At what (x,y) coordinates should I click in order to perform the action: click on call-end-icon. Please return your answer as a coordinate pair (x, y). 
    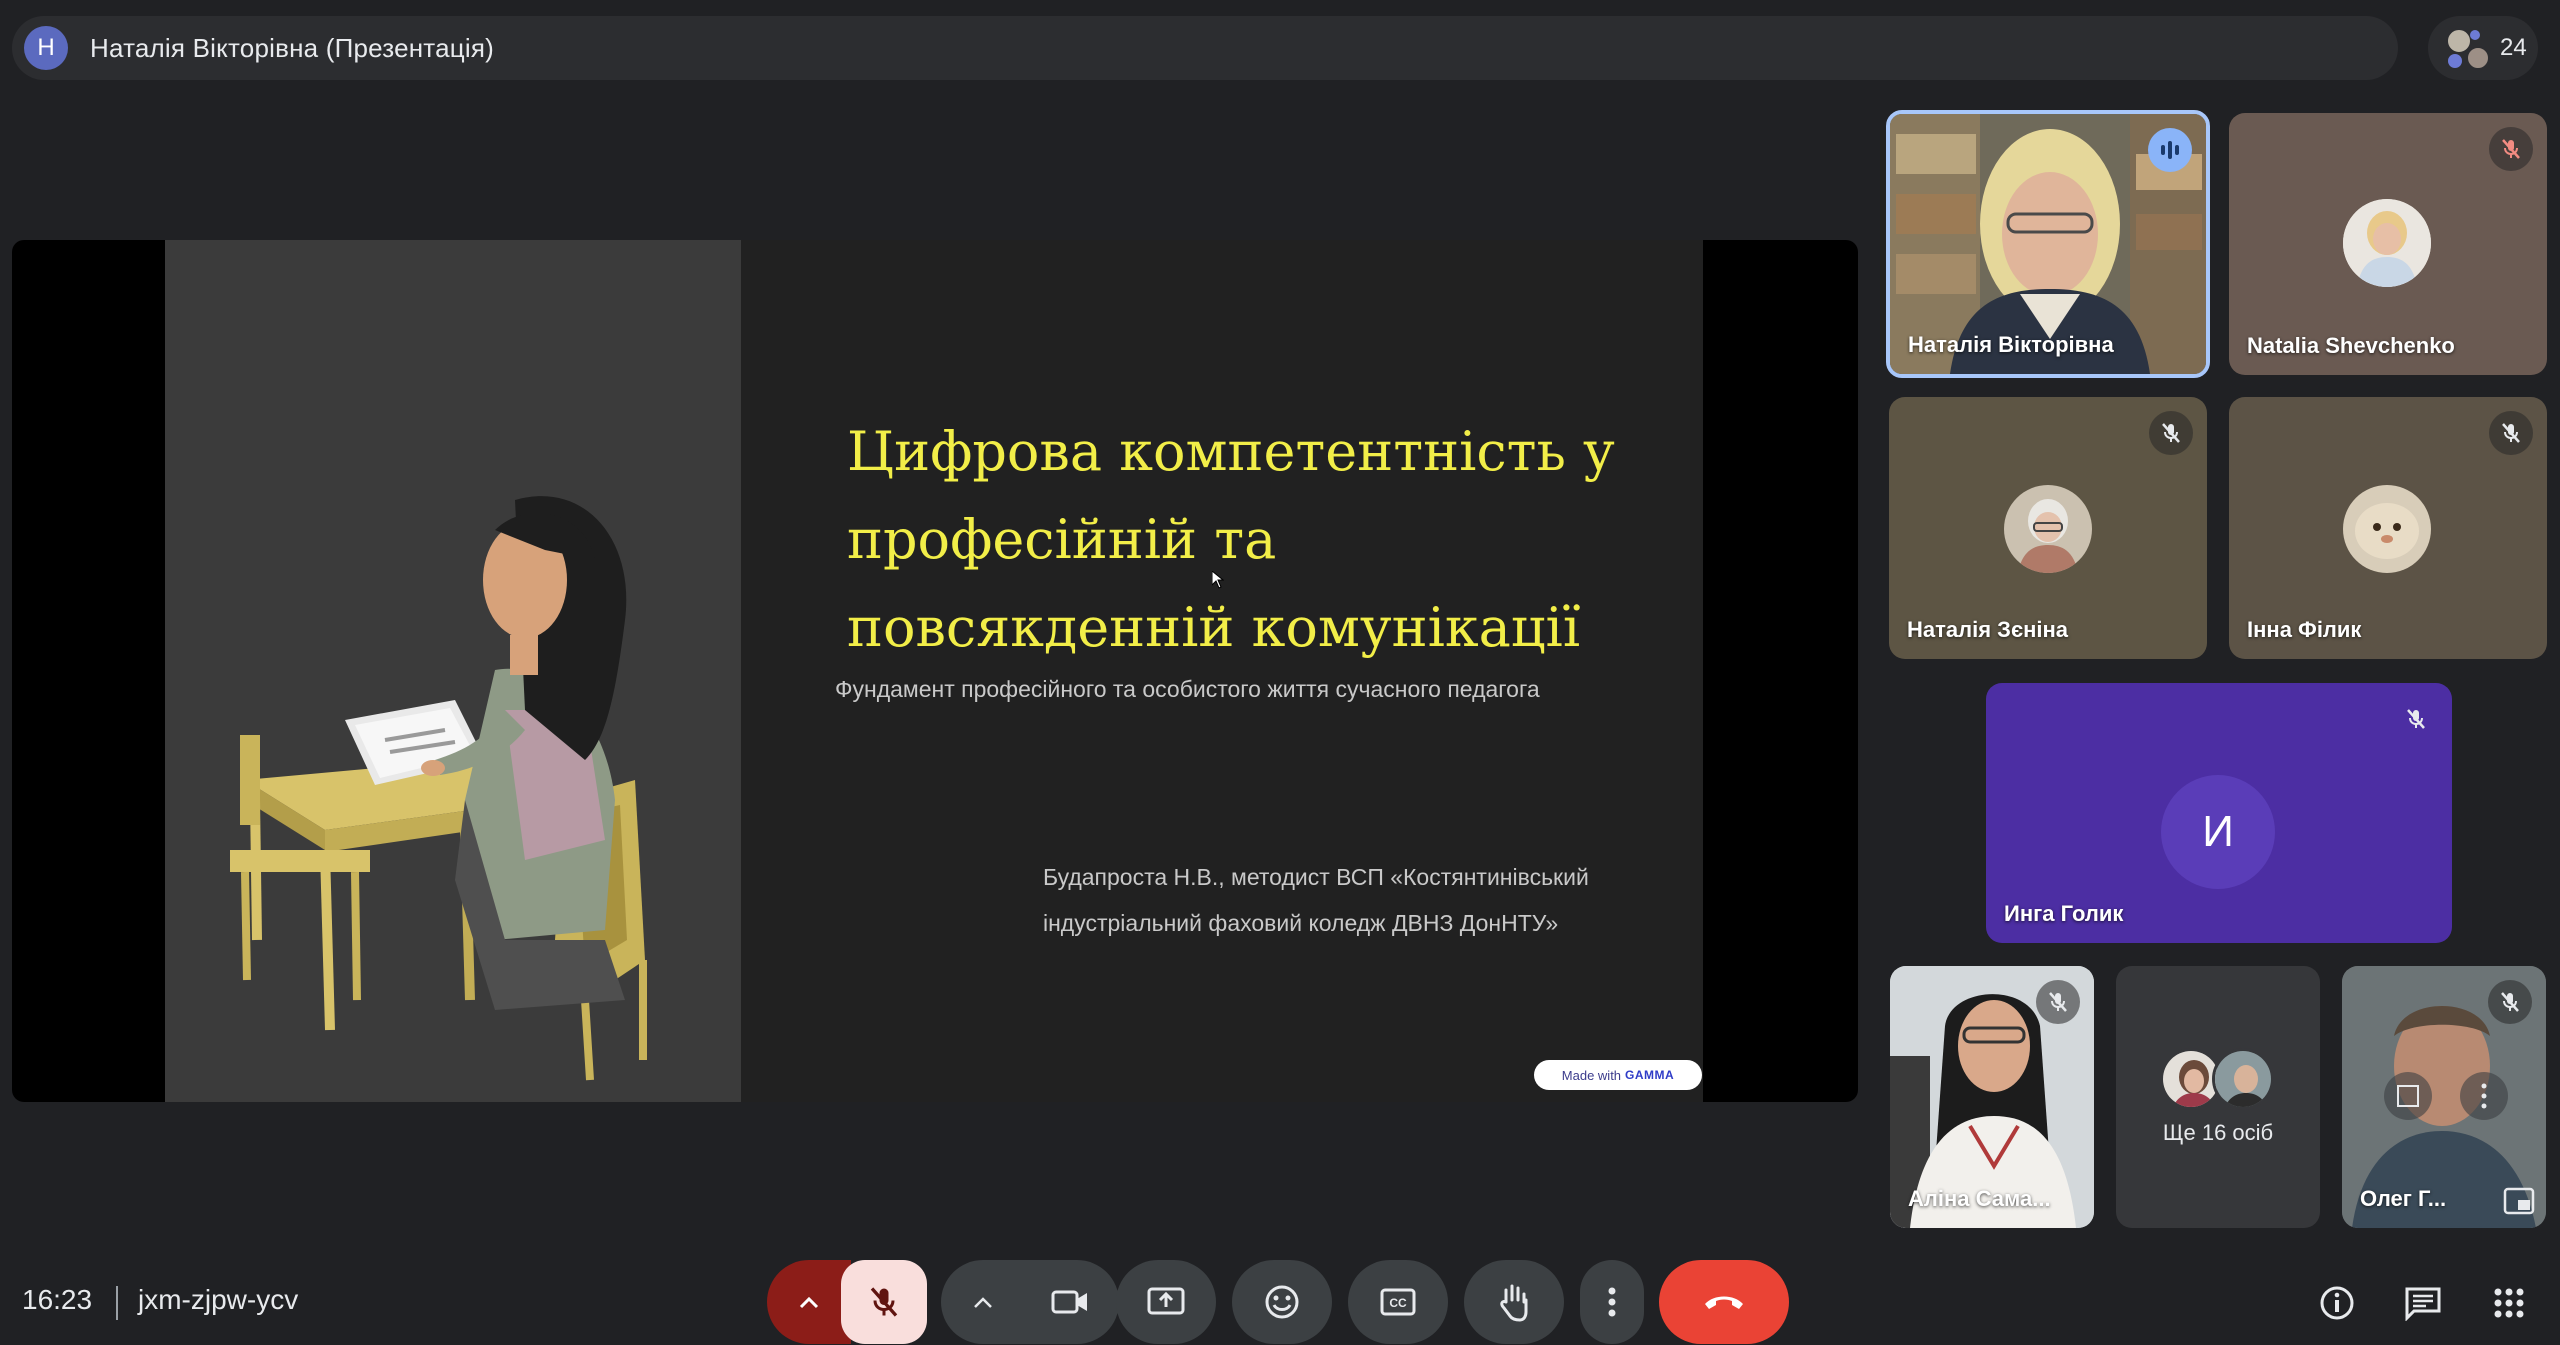
    Looking at the image, I should click on (1724, 1302).